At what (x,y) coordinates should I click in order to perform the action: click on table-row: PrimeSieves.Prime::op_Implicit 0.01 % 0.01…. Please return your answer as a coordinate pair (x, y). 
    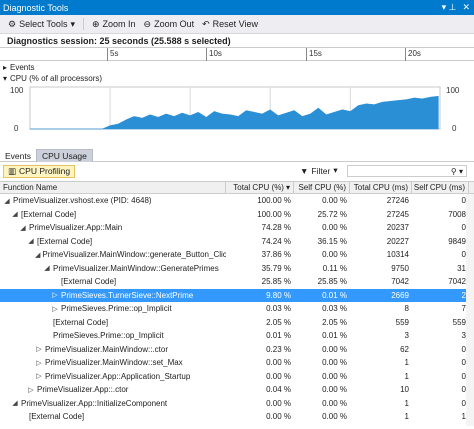
    Looking at the image, I should click on (237, 336).